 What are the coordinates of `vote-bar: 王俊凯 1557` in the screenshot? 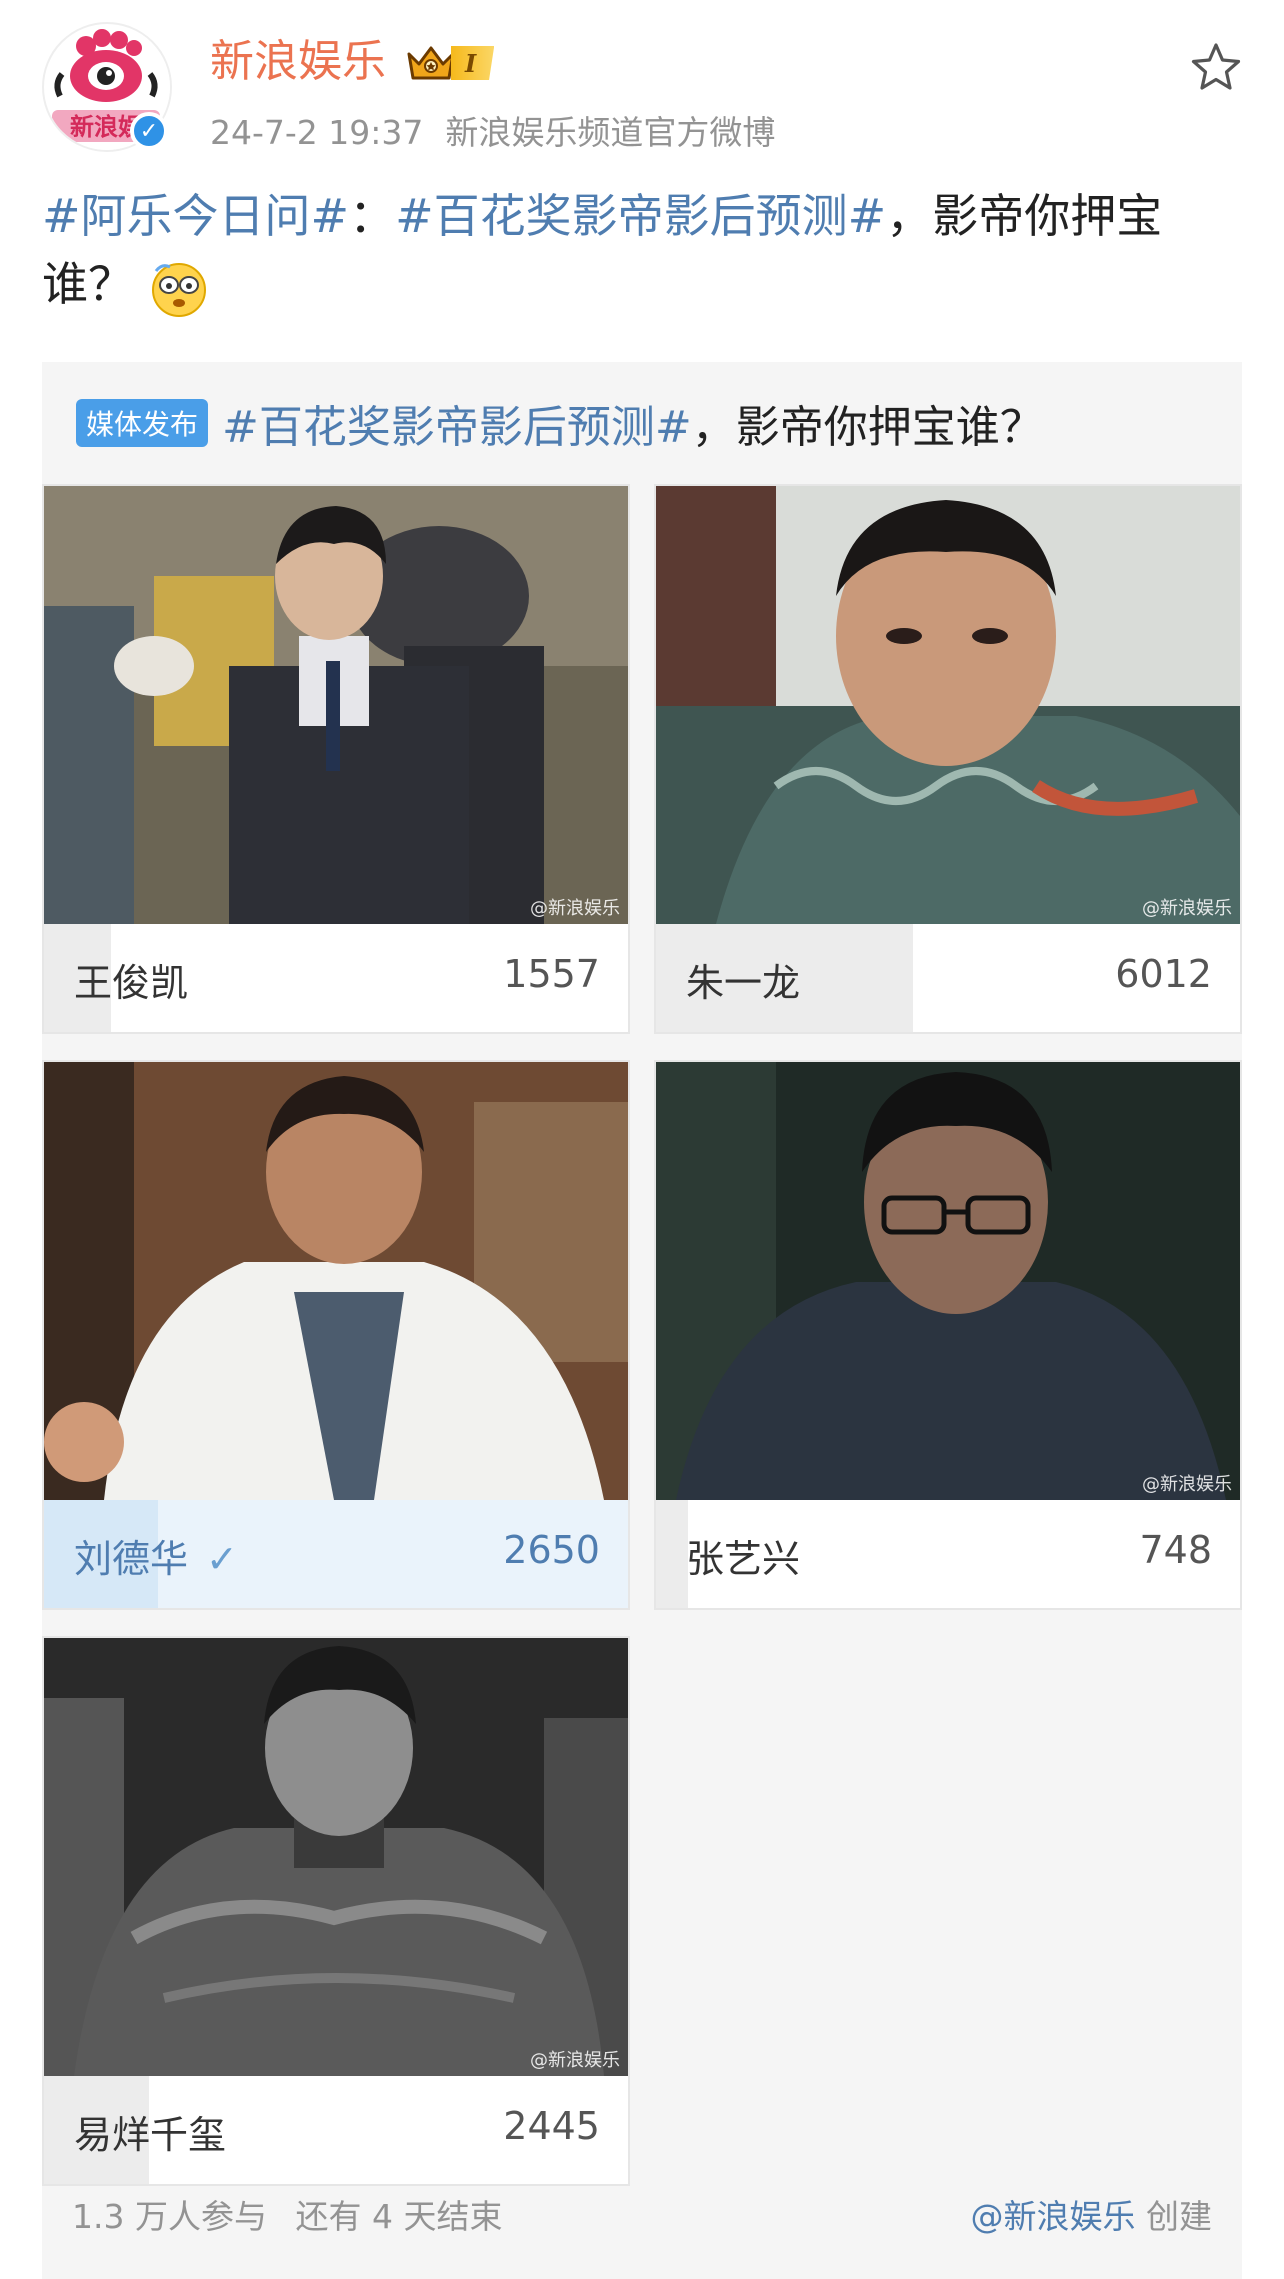 It's located at (336, 978).